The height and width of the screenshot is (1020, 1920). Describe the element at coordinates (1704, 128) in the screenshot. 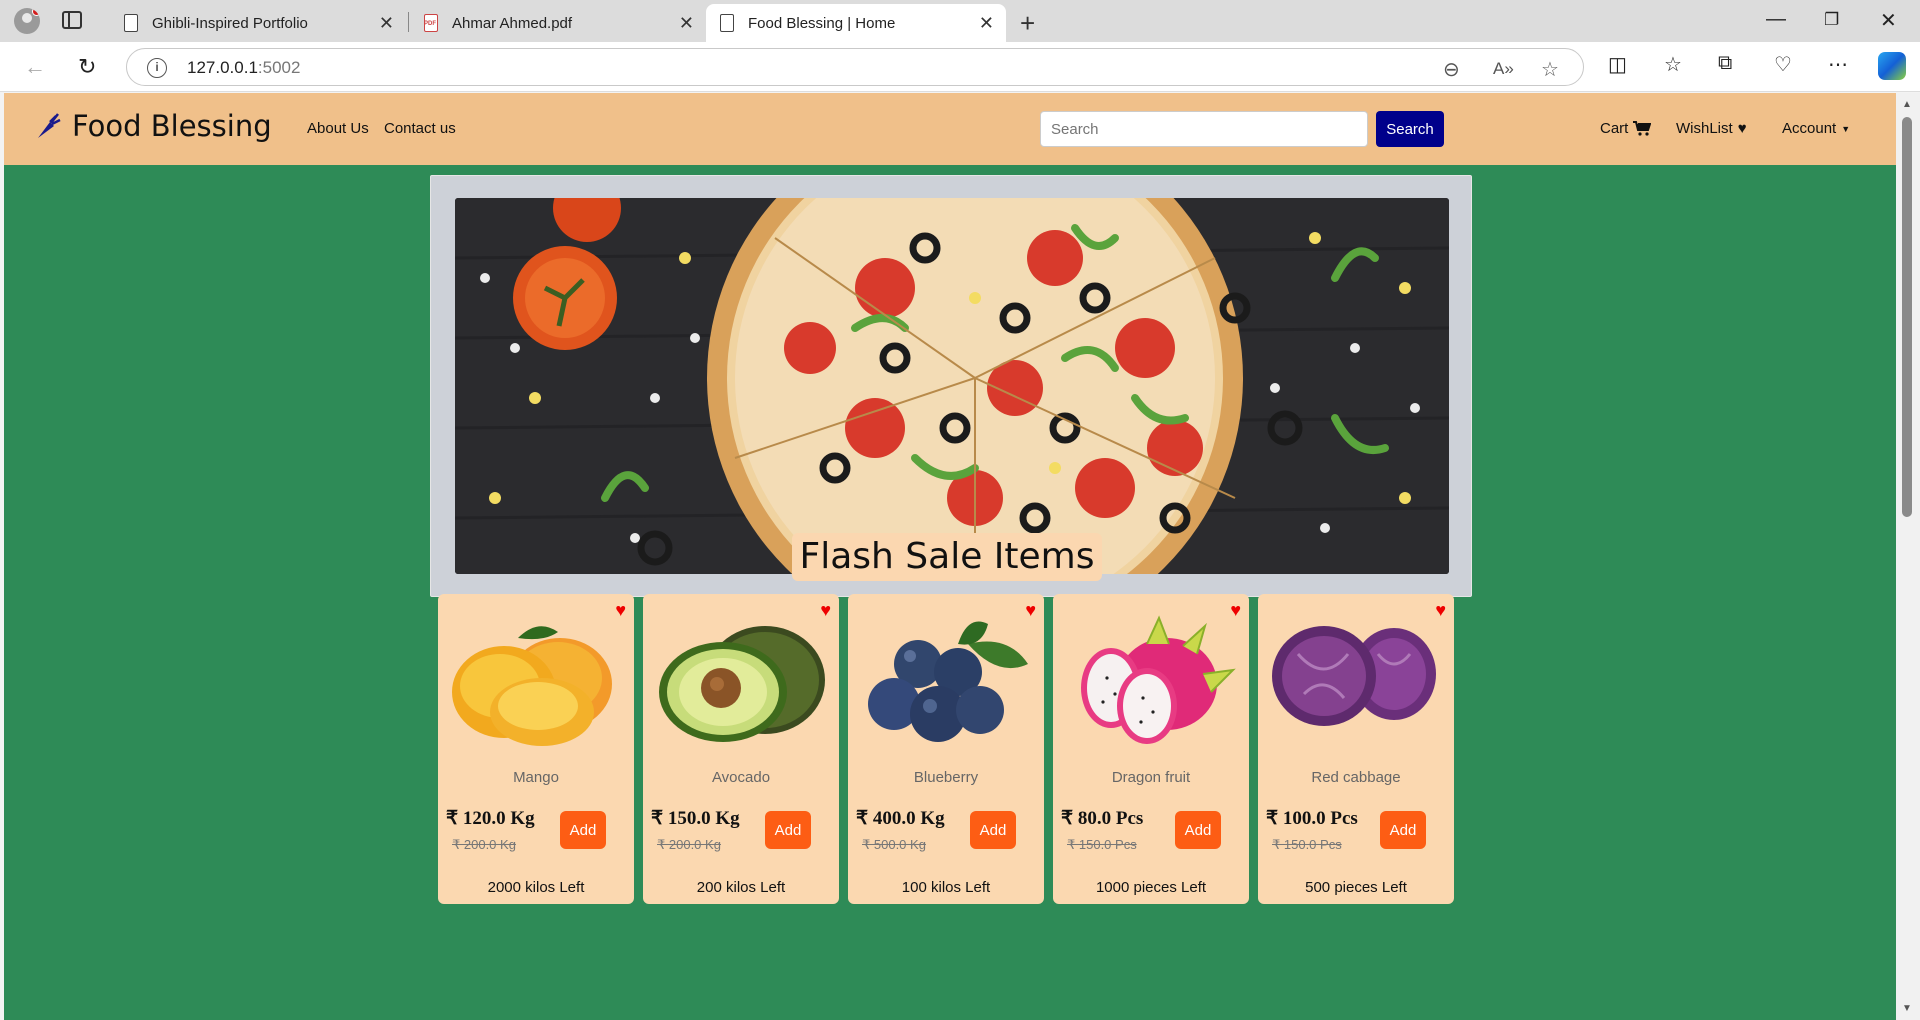

I see `wishlist-label: WishList` at that location.